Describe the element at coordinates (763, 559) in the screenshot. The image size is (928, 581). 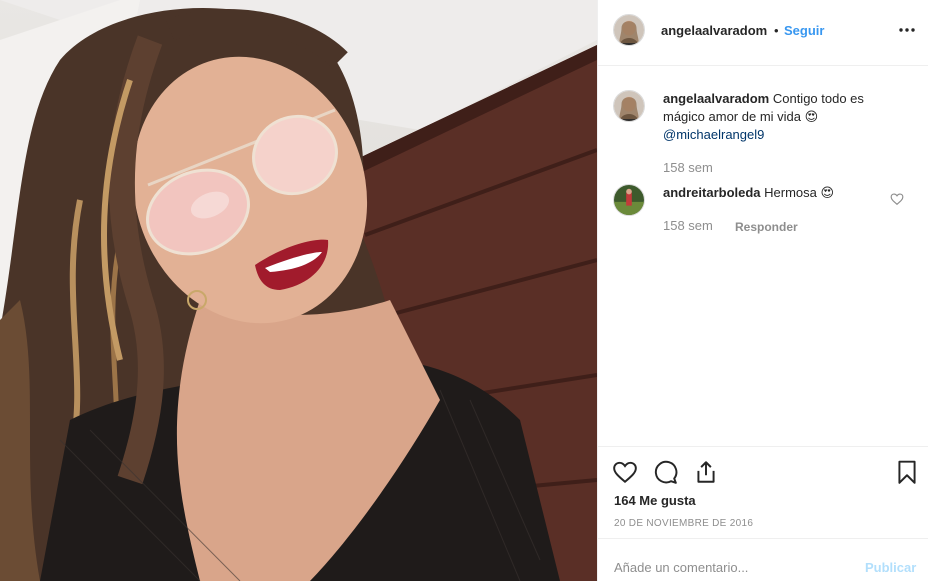
I see `add-comment-bar: Añade un comentario... Publicar` at that location.